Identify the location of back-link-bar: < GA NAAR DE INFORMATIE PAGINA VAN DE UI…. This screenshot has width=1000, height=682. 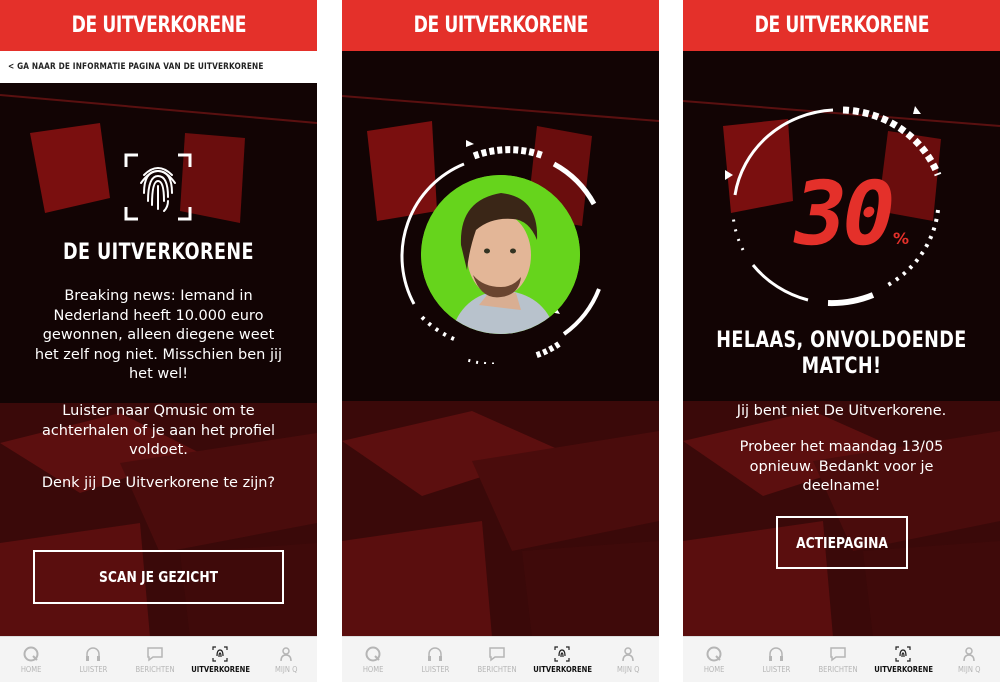
(158, 67).